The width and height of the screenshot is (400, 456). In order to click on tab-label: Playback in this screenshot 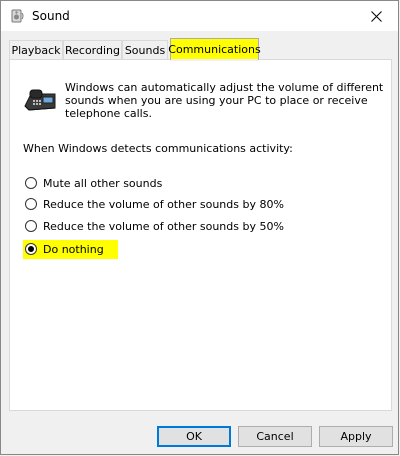, I will do `click(36, 50)`.